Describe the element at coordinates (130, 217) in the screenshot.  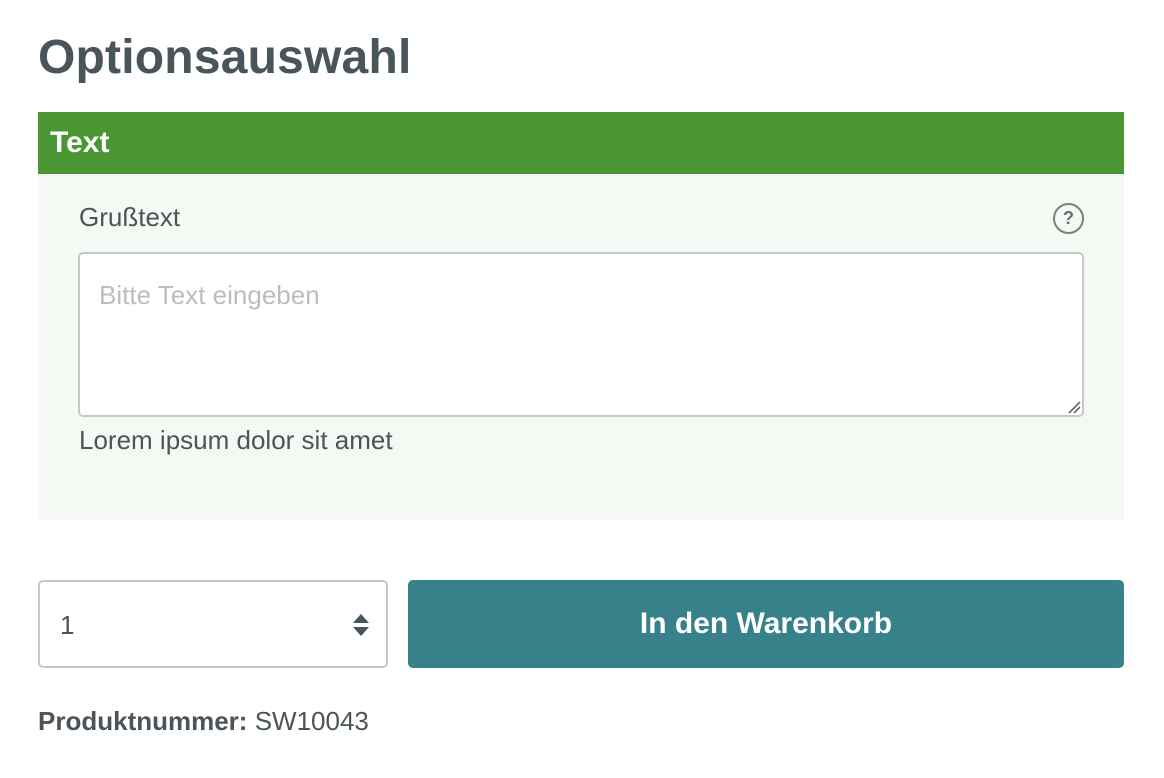
I see `field-label: Grußtext` at that location.